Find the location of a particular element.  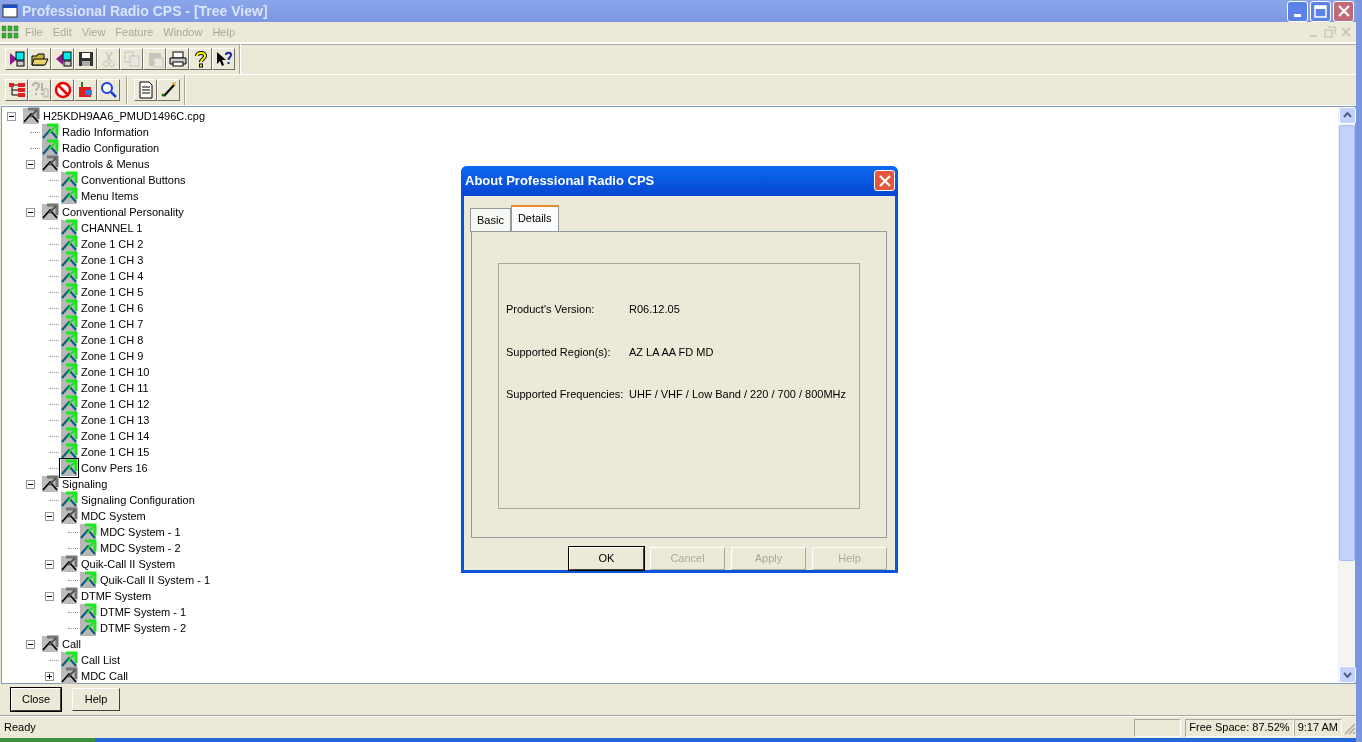

tree-item: H25KDH9AA6_PMUD1496C.cpg is located at coordinates (124, 116).